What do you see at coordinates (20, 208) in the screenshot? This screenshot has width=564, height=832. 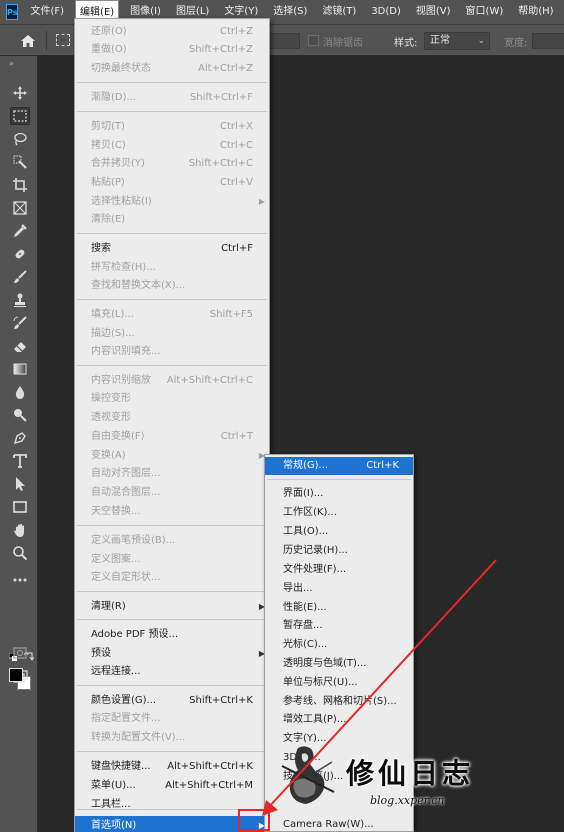 I see `frame-tool-icon` at bounding box center [20, 208].